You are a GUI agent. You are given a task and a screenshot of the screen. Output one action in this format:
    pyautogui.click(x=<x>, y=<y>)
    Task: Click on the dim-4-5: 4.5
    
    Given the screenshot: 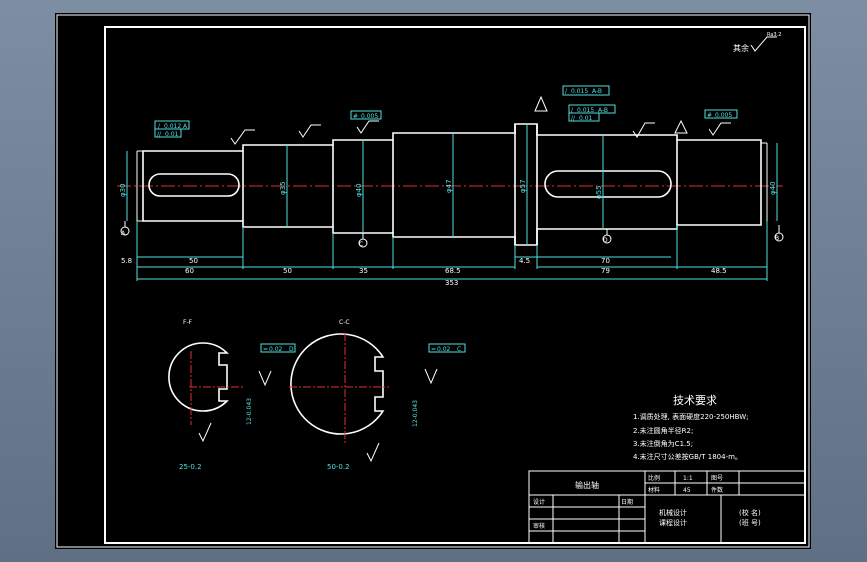 What is the action you would take?
    pyautogui.click(x=524, y=261)
    